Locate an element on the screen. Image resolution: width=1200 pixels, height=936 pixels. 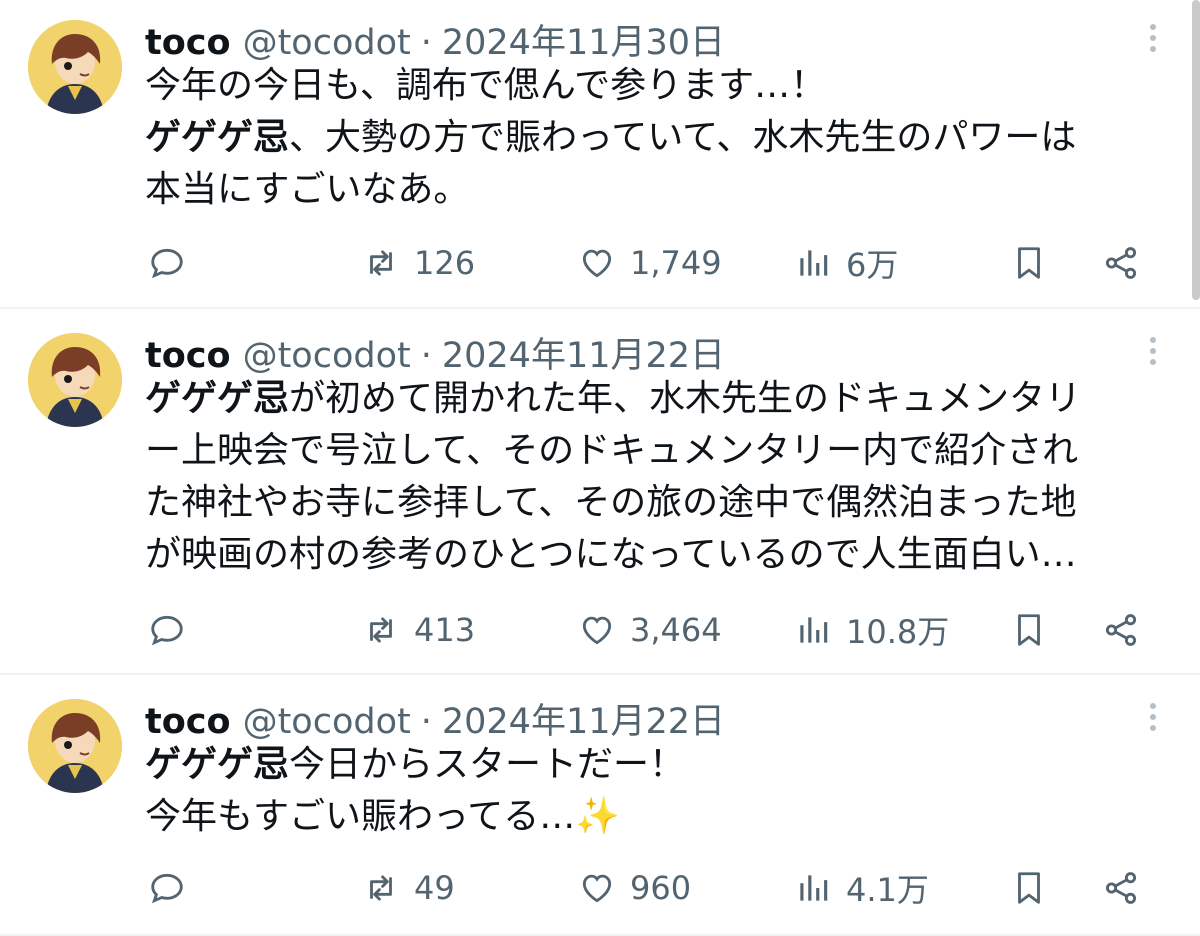
retweet-count: 49 is located at coordinates (434, 888).